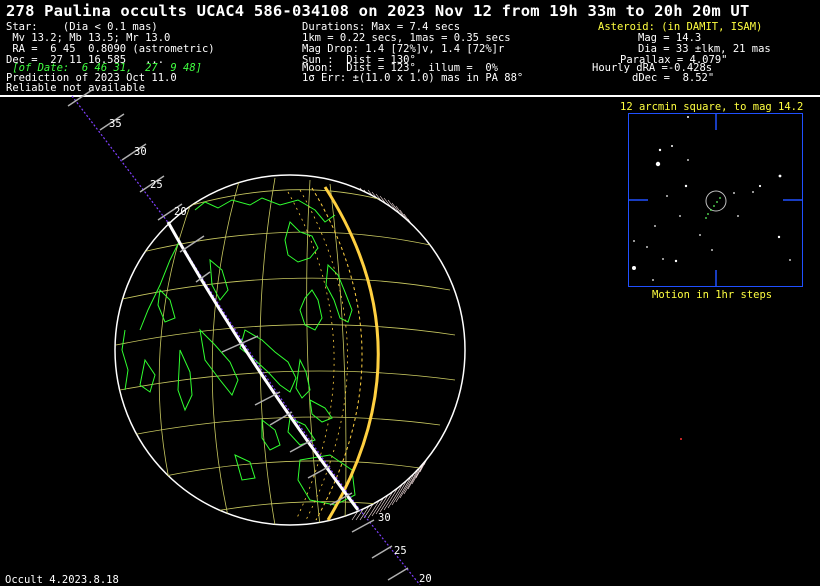  Describe the element at coordinates (384, 518) in the screenshot. I see `path-label-30-south: 30` at that location.